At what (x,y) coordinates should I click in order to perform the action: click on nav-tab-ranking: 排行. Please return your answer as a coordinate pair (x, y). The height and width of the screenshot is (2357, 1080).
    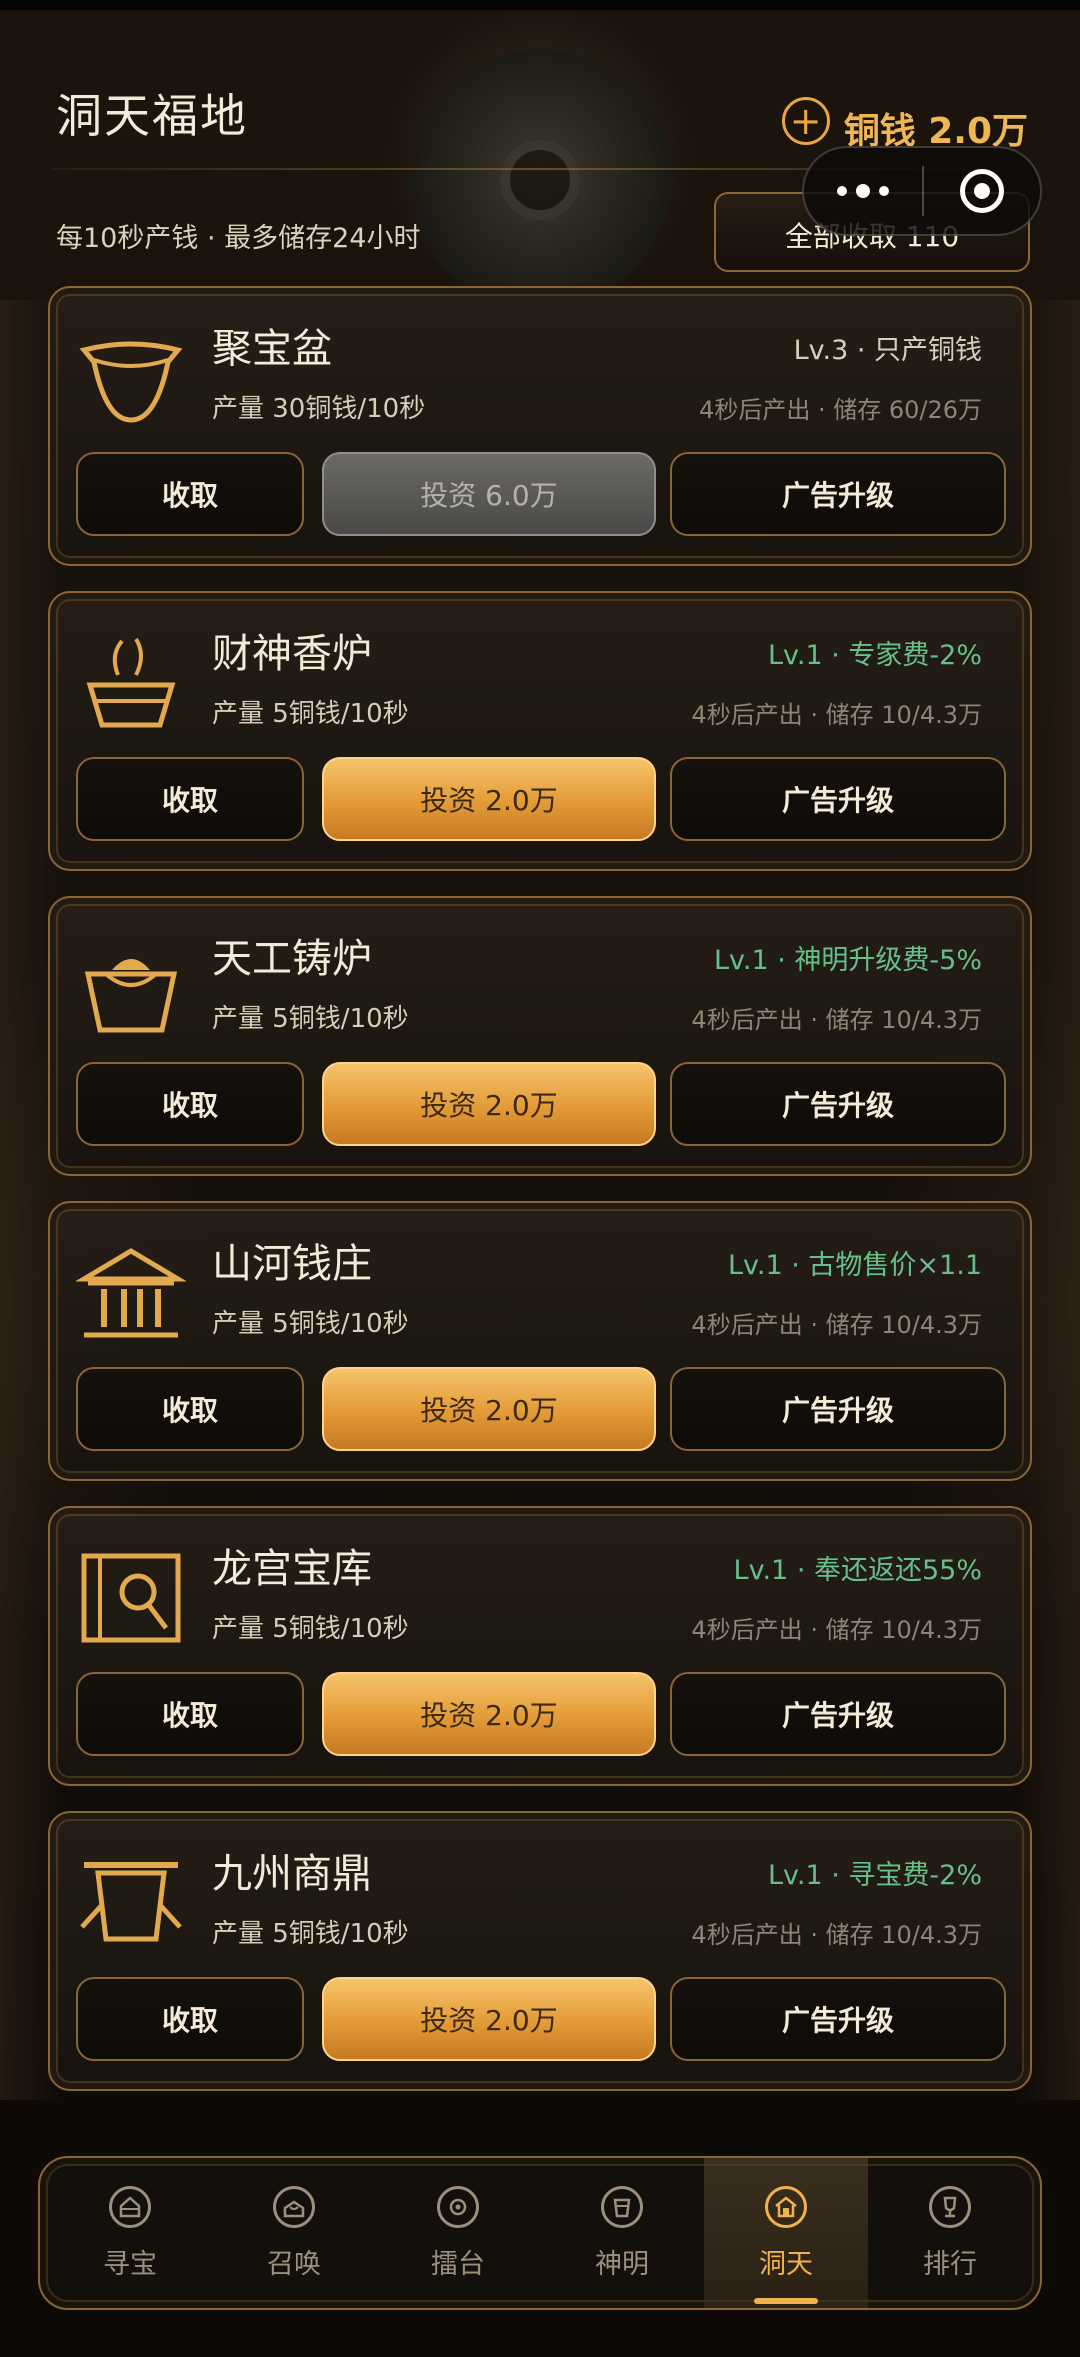
    Looking at the image, I should click on (950, 2233).